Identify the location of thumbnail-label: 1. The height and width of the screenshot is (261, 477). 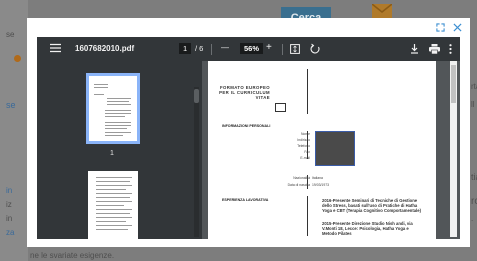
(112, 153).